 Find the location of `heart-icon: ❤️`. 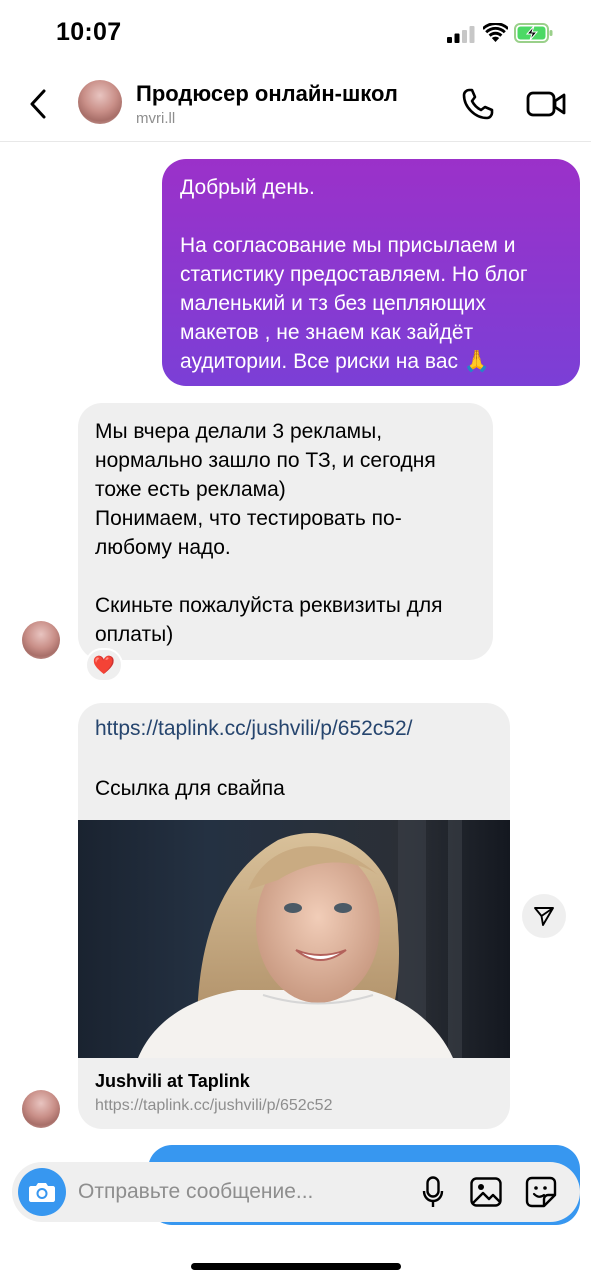

heart-icon: ❤️ is located at coordinates (104, 664).